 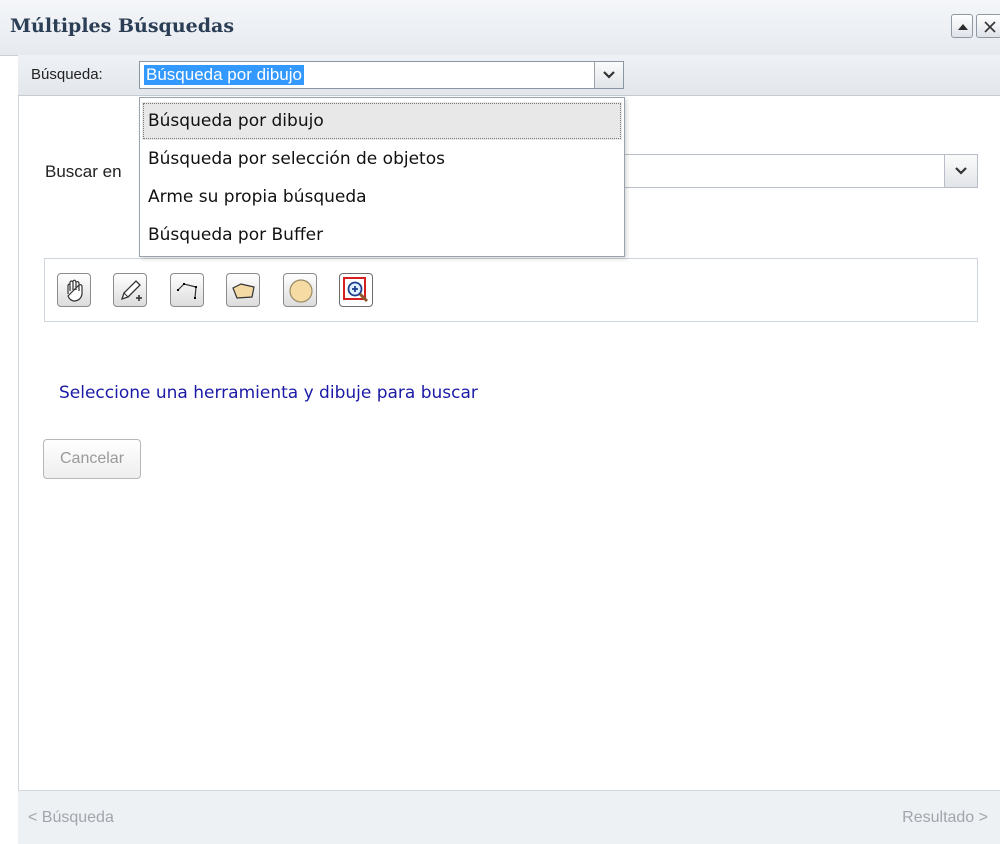 What do you see at coordinates (122, 26) in the screenshot?
I see `window-title: Múltiples Búsquedas` at bounding box center [122, 26].